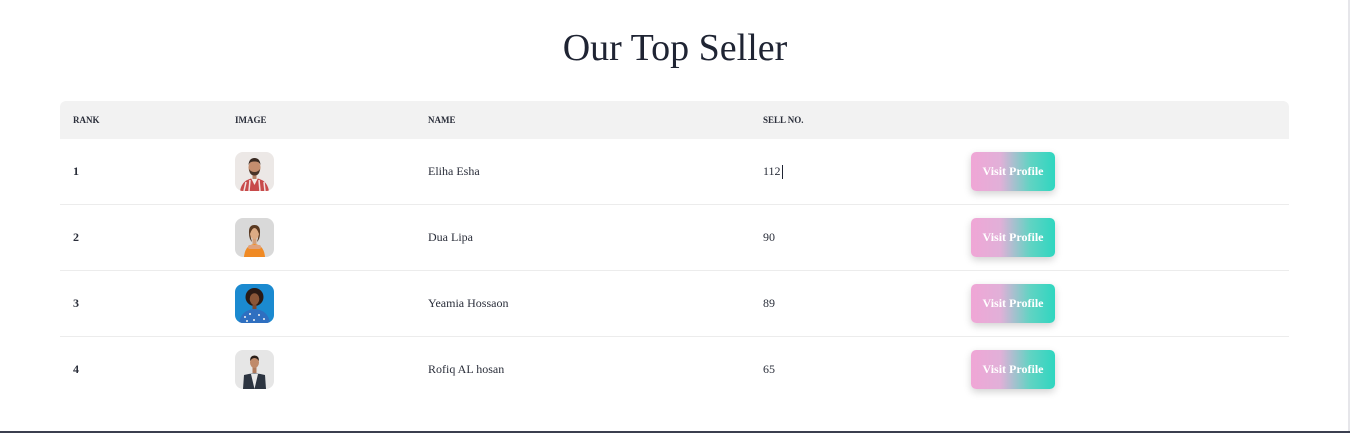 The image size is (1350, 433). I want to click on avatar-man-plaid-shirt, so click(254, 171).